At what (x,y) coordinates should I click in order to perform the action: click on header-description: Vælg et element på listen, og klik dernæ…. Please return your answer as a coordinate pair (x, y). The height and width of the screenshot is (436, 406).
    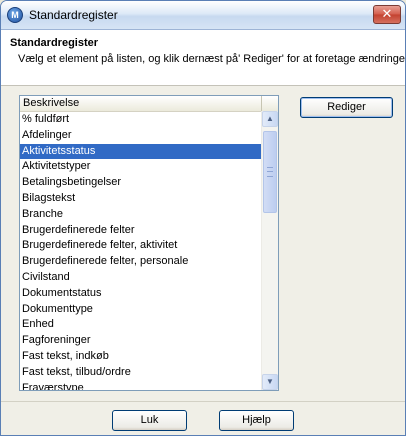
    Looking at the image, I should click on (212, 59).